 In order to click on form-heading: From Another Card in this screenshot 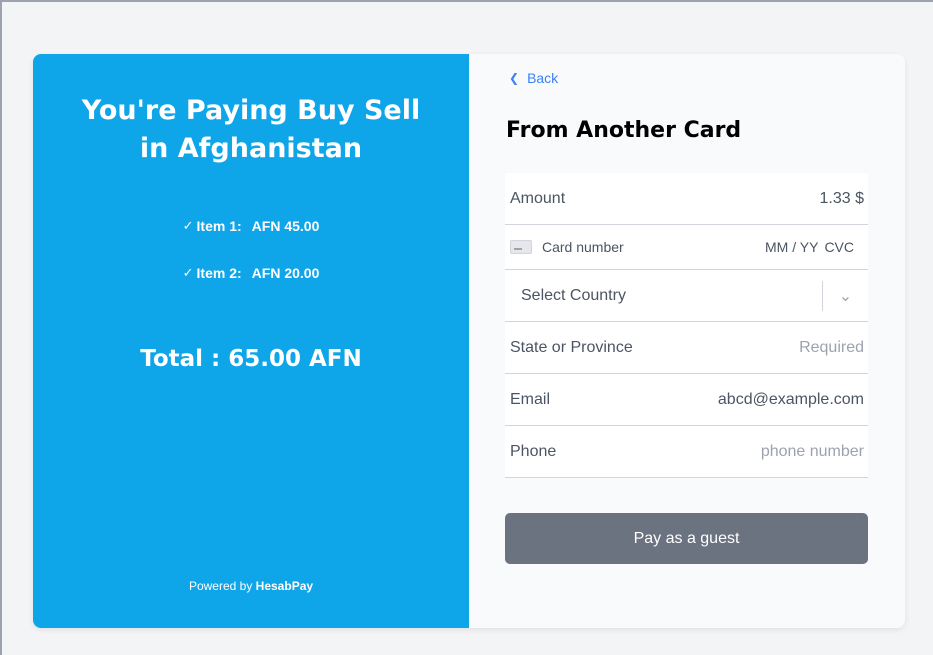, I will do `click(624, 130)`.